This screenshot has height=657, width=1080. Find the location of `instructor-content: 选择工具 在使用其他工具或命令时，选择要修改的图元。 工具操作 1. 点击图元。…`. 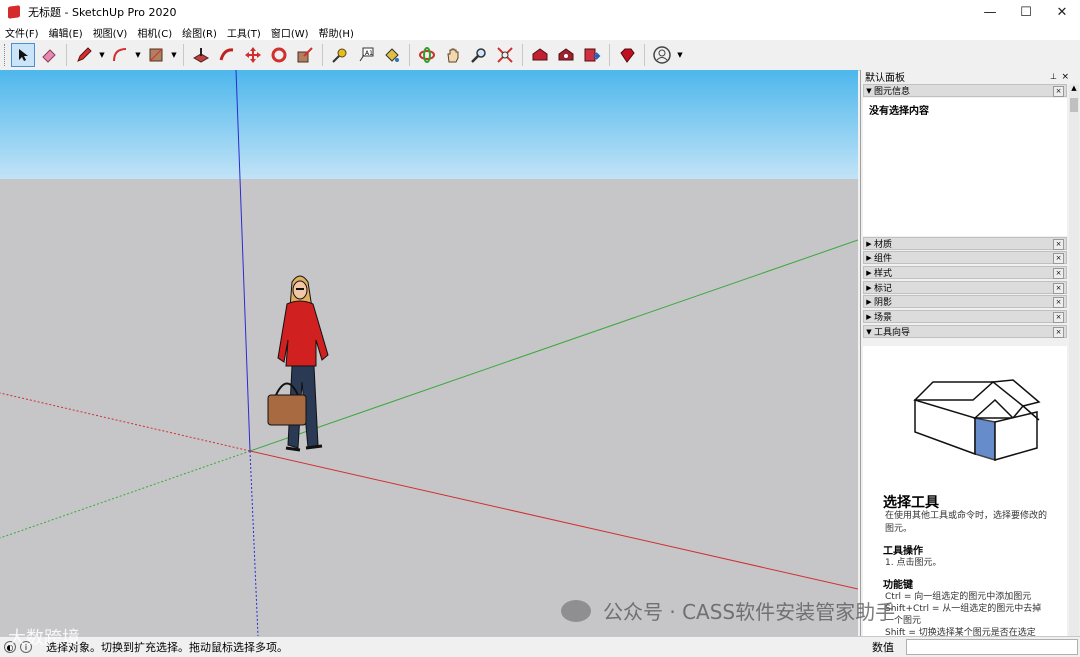

instructor-content: 选择工具 在使用其他工具或命令时，选择要修改的图元。 工具操作 1. 点击图元。… is located at coordinates (965, 491).